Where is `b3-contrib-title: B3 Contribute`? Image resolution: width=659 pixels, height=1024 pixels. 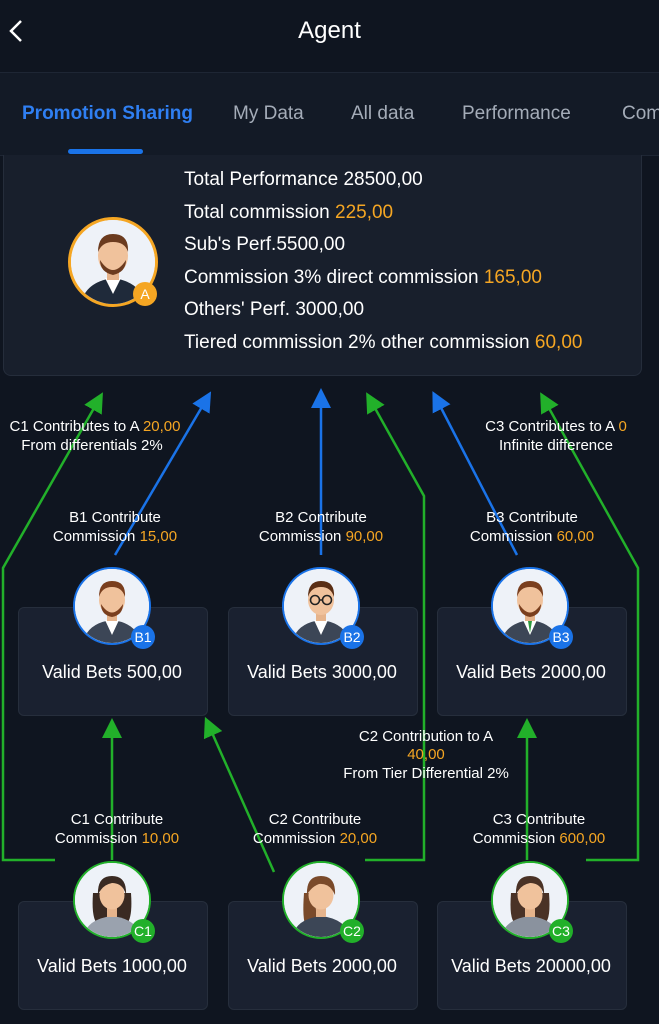 b3-contrib-title: B3 Contribute is located at coordinates (532, 517).